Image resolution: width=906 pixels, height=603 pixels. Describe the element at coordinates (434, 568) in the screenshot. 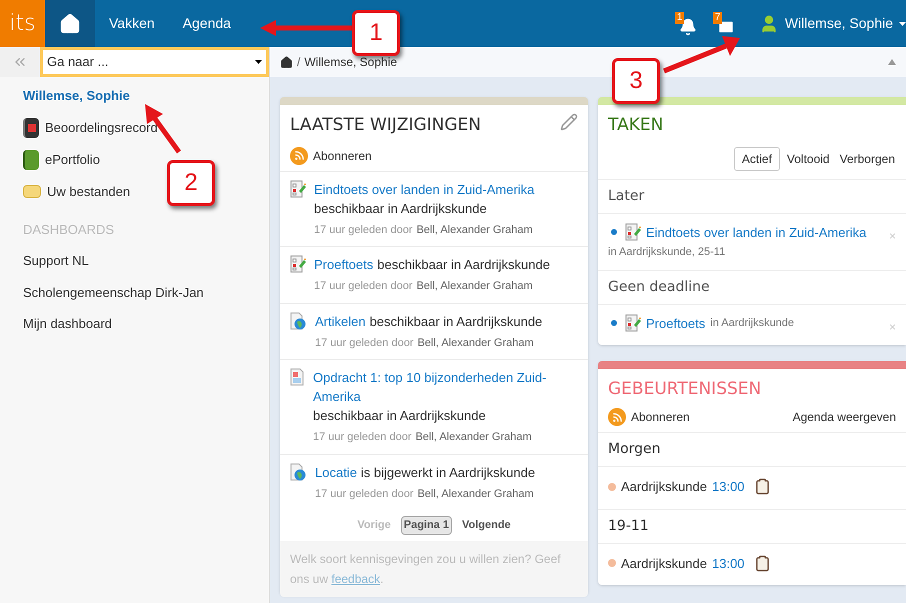

I see `feedback-text: Welk soort kennisgevingen zou u willen zien? Geef ons uw feedback.` at that location.